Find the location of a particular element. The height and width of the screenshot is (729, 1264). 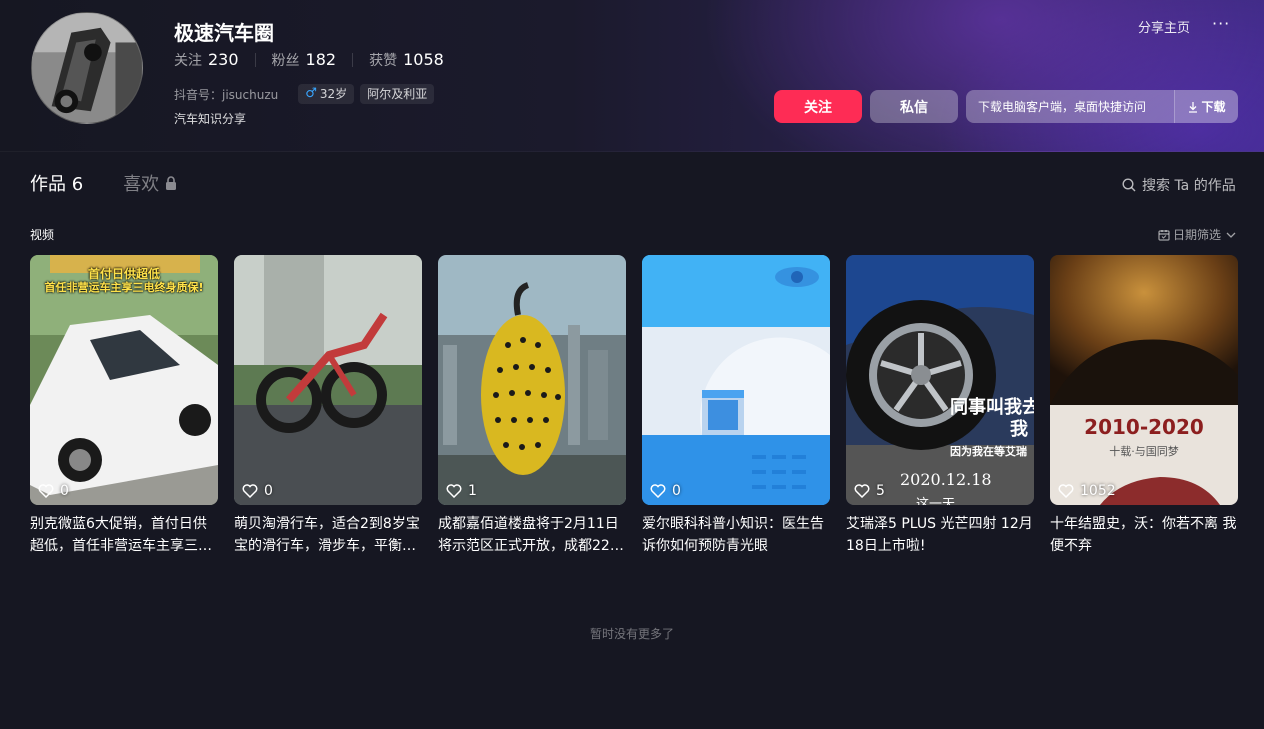

message-button: 私信 is located at coordinates (914, 106).